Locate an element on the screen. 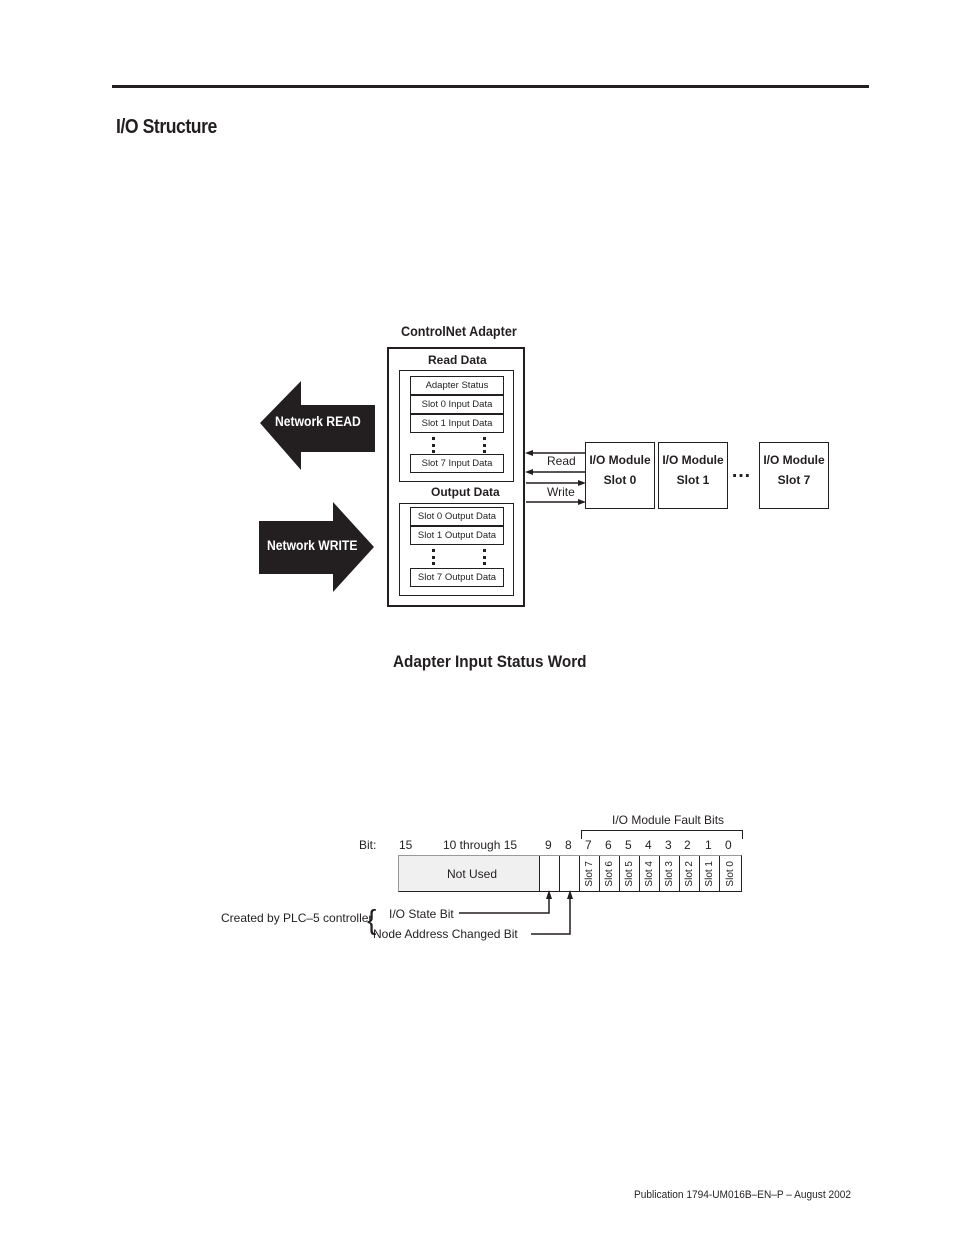 The height and width of the screenshot is (1235, 954). fault-bit-slot-2: Slot 2 is located at coordinates (690, 873).